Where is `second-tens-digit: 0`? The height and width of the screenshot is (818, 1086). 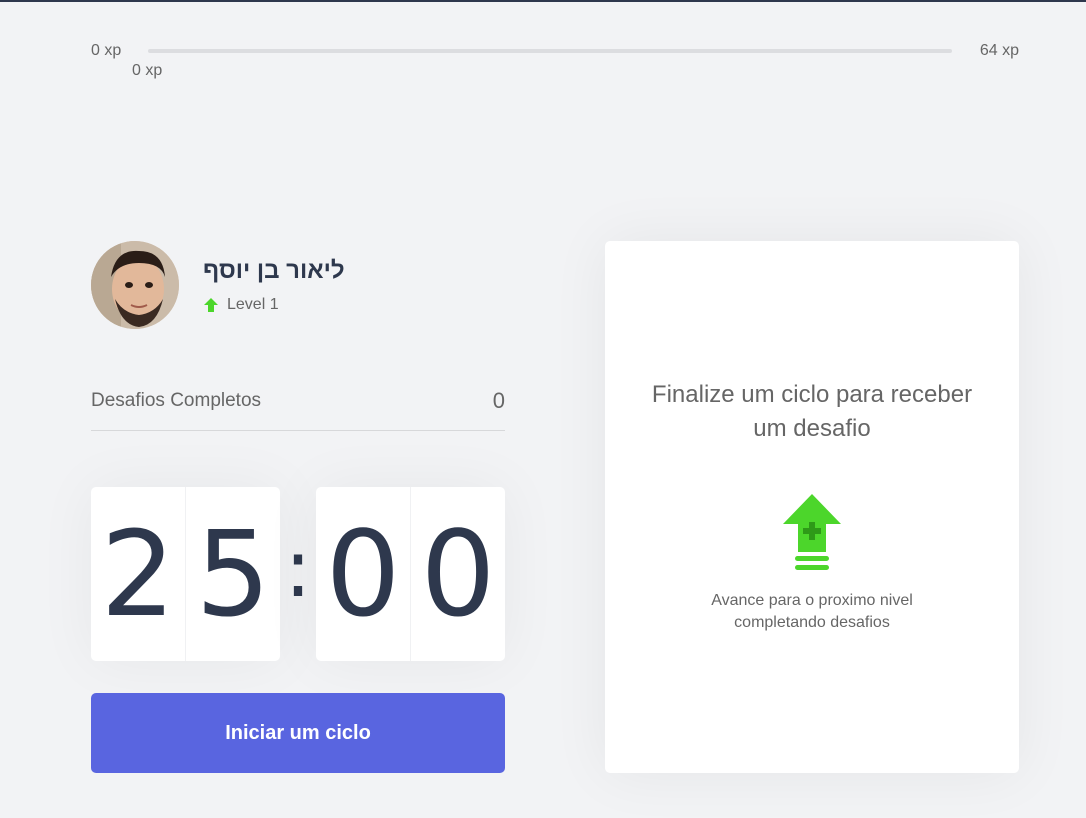 second-tens-digit: 0 is located at coordinates (363, 574).